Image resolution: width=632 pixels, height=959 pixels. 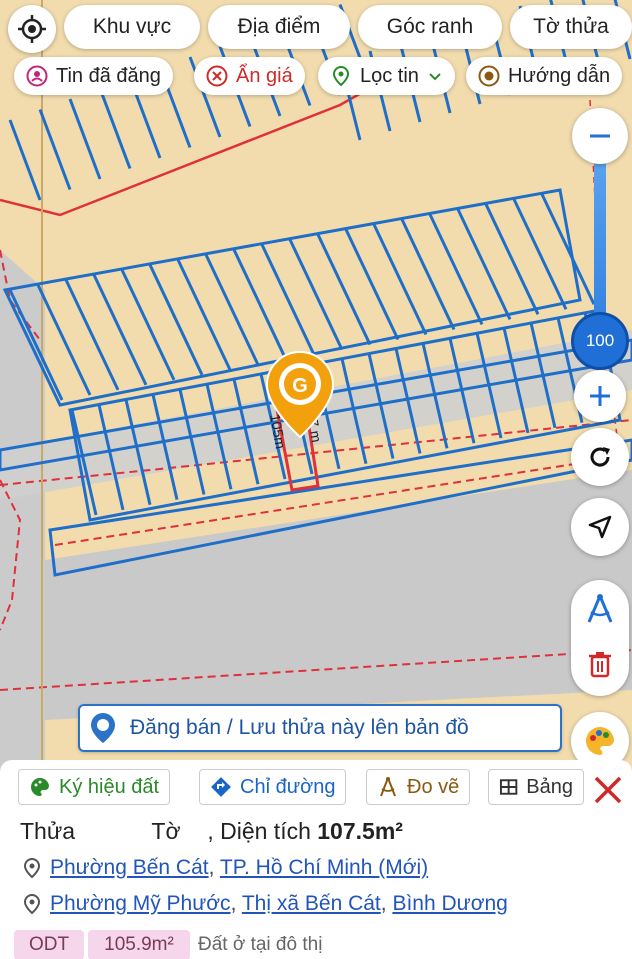 What do you see at coordinates (600, 638) in the screenshot?
I see `tools-panel` at bounding box center [600, 638].